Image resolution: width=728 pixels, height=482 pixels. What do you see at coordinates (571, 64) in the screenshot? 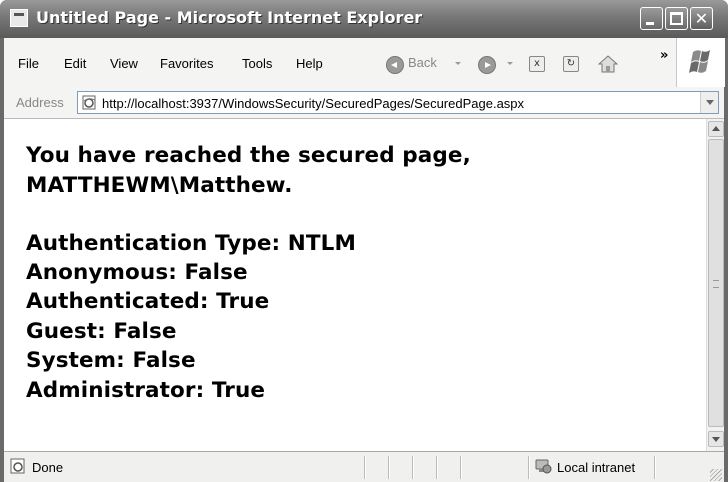
I see `refresh-icon: ↻` at bounding box center [571, 64].